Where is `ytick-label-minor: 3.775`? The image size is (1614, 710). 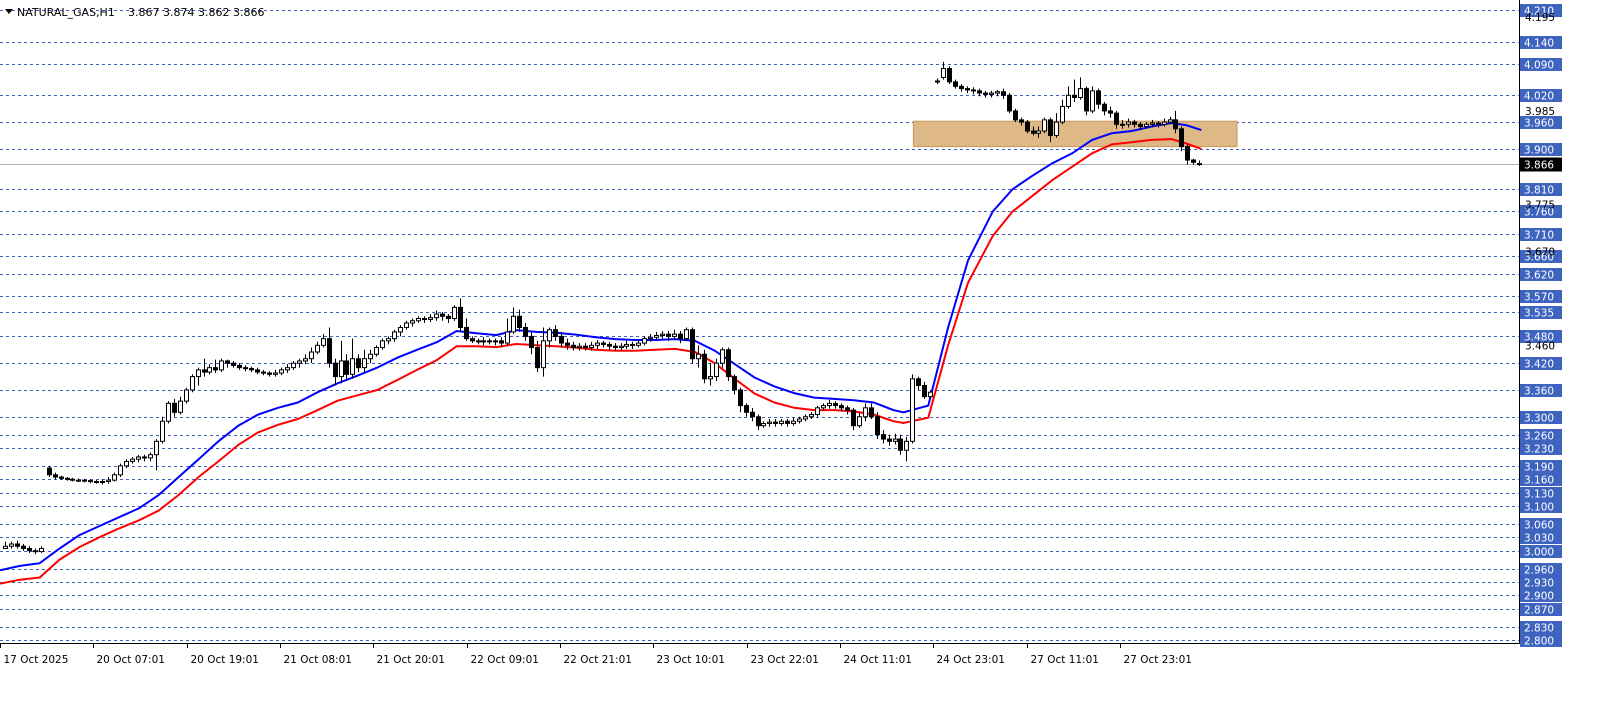
ytick-label-minor: 3.775 is located at coordinates (1540, 206).